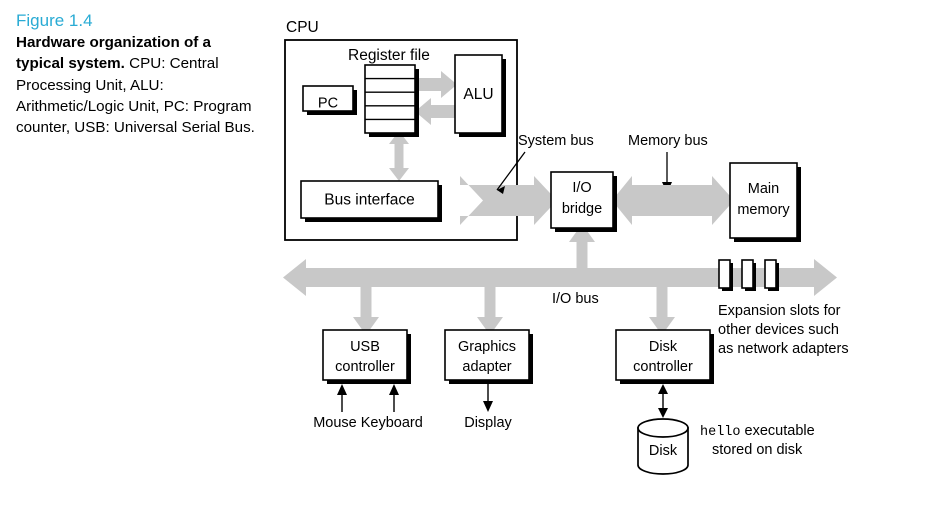  What do you see at coordinates (763, 210) in the screenshot?
I see `main-memory-line2: memory` at bounding box center [763, 210].